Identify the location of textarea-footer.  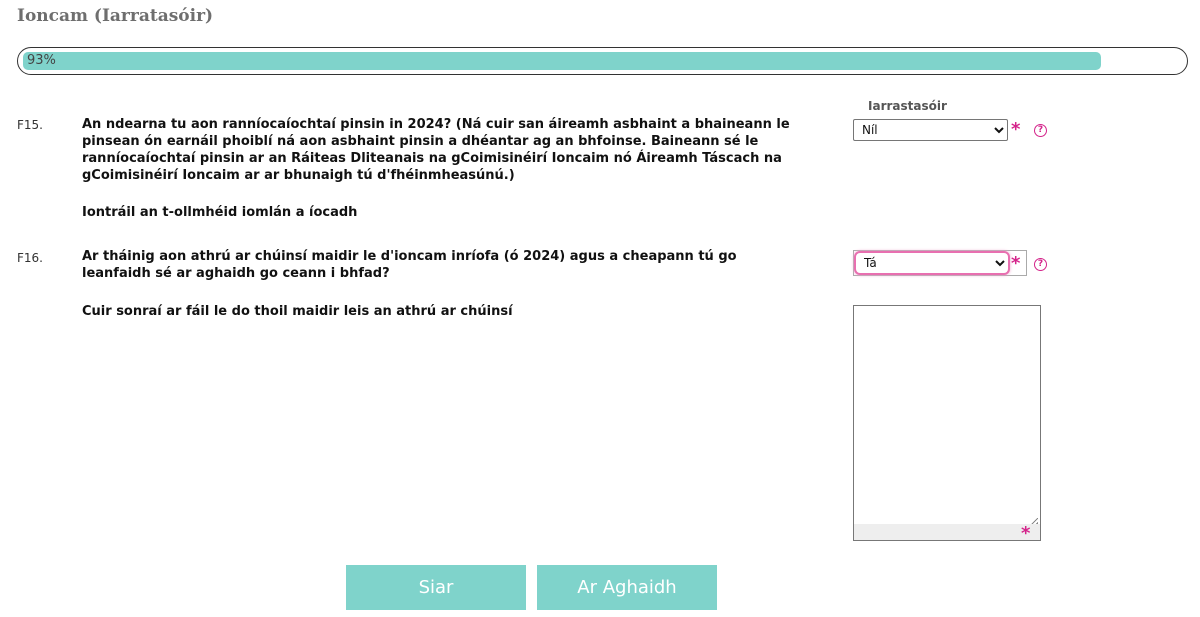
(947, 532).